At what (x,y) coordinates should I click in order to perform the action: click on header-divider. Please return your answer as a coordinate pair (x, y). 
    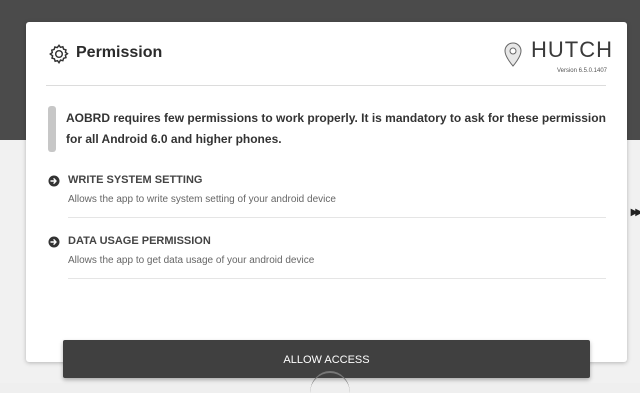
    Looking at the image, I should click on (326, 85).